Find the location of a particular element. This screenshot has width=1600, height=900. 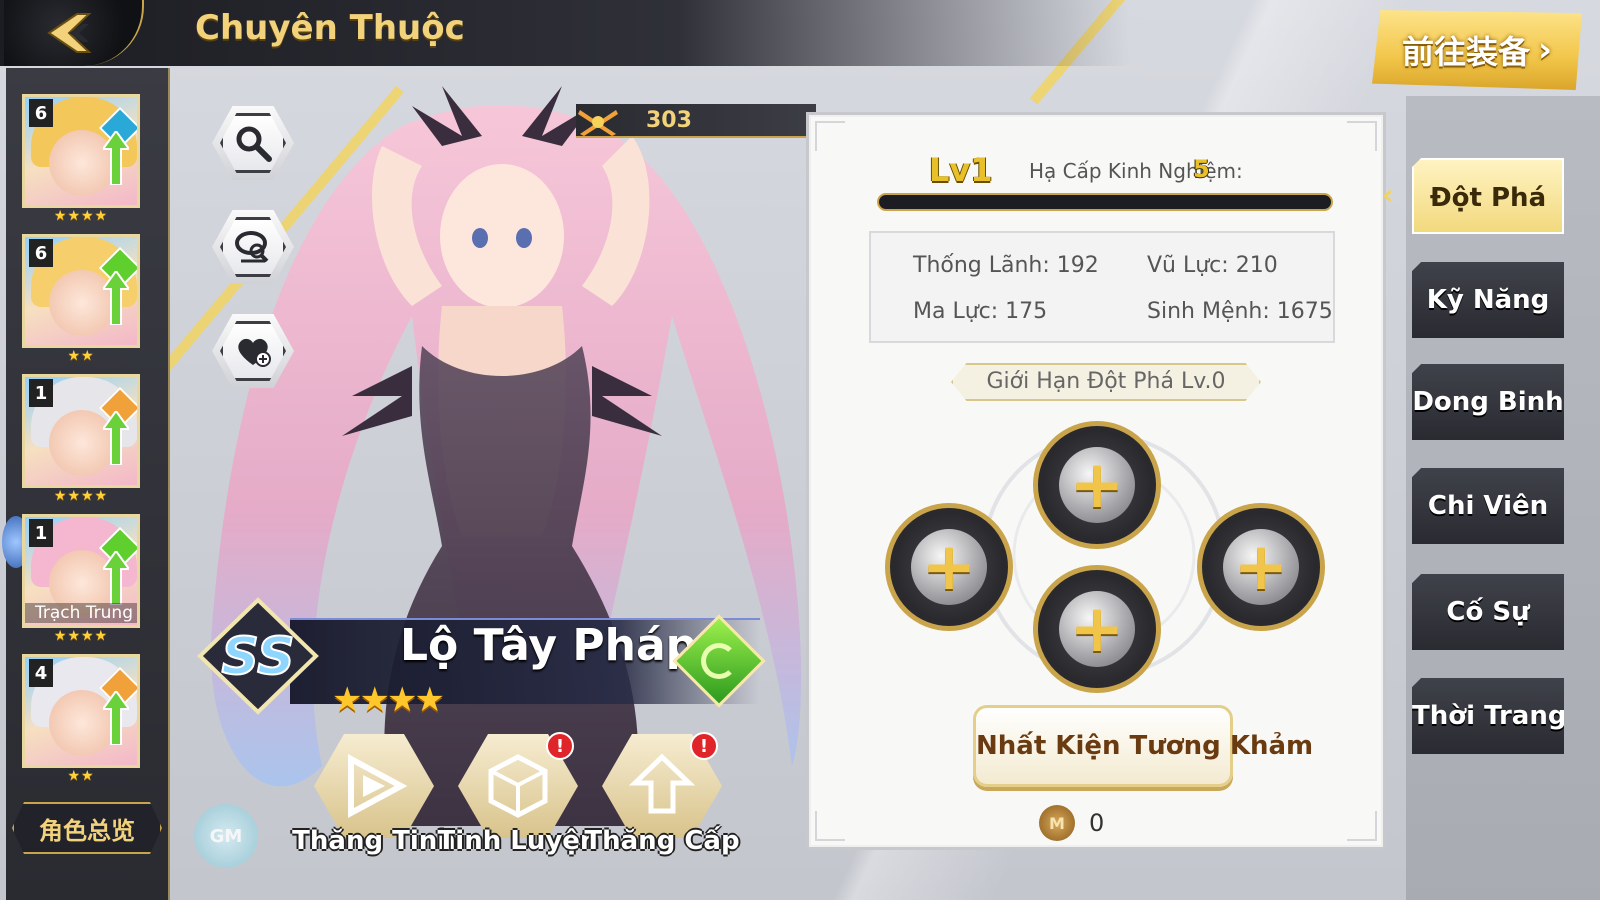

rarity-ss-badge: SS is located at coordinates (258, 656).